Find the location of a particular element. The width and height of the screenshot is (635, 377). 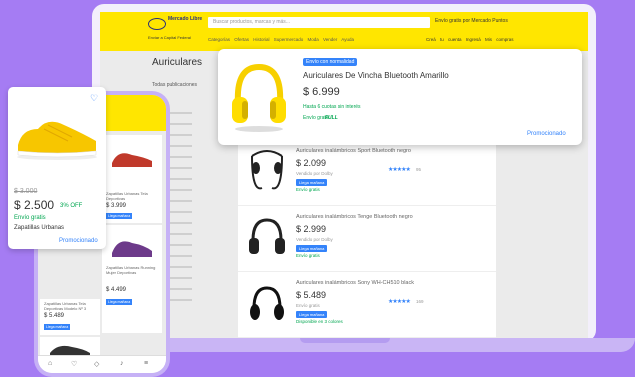

sport-earphones-image is located at coordinates (267, 170).